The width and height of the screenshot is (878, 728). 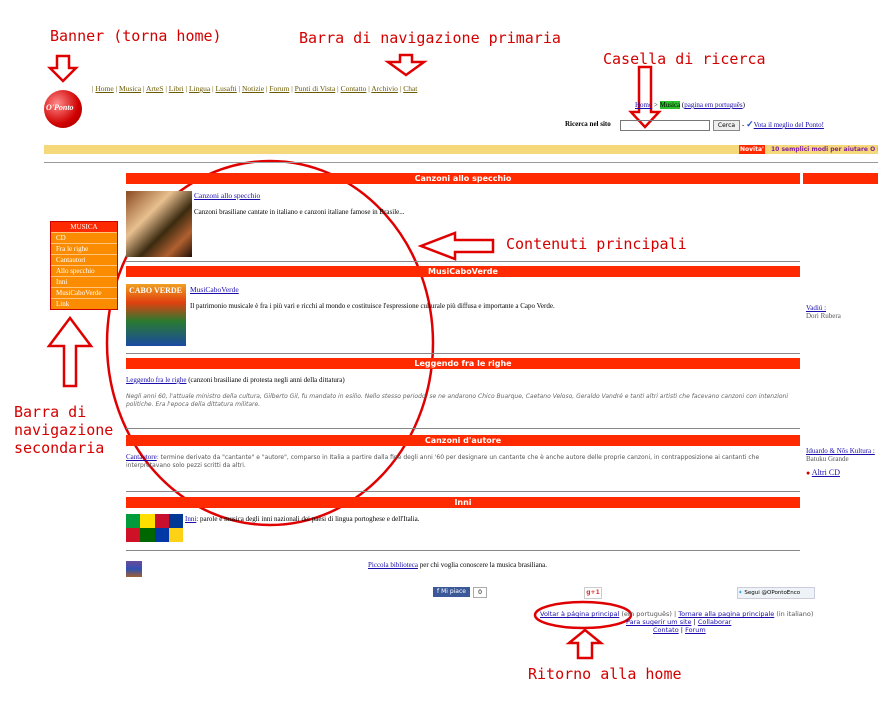 I want to click on section-header-righe: Leggendo fra le righe, so click(x=463, y=363).